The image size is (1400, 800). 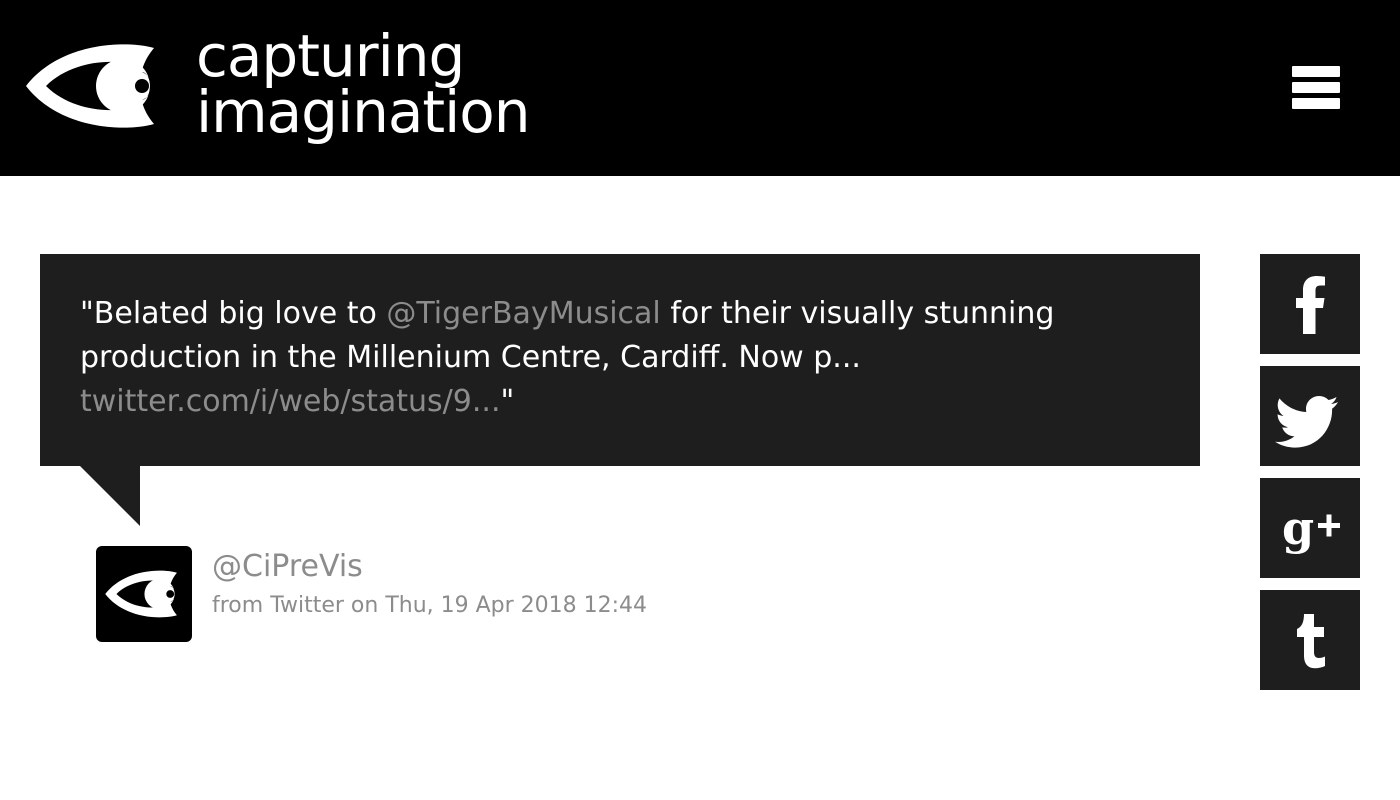 I want to click on avatar, so click(x=144, y=594).